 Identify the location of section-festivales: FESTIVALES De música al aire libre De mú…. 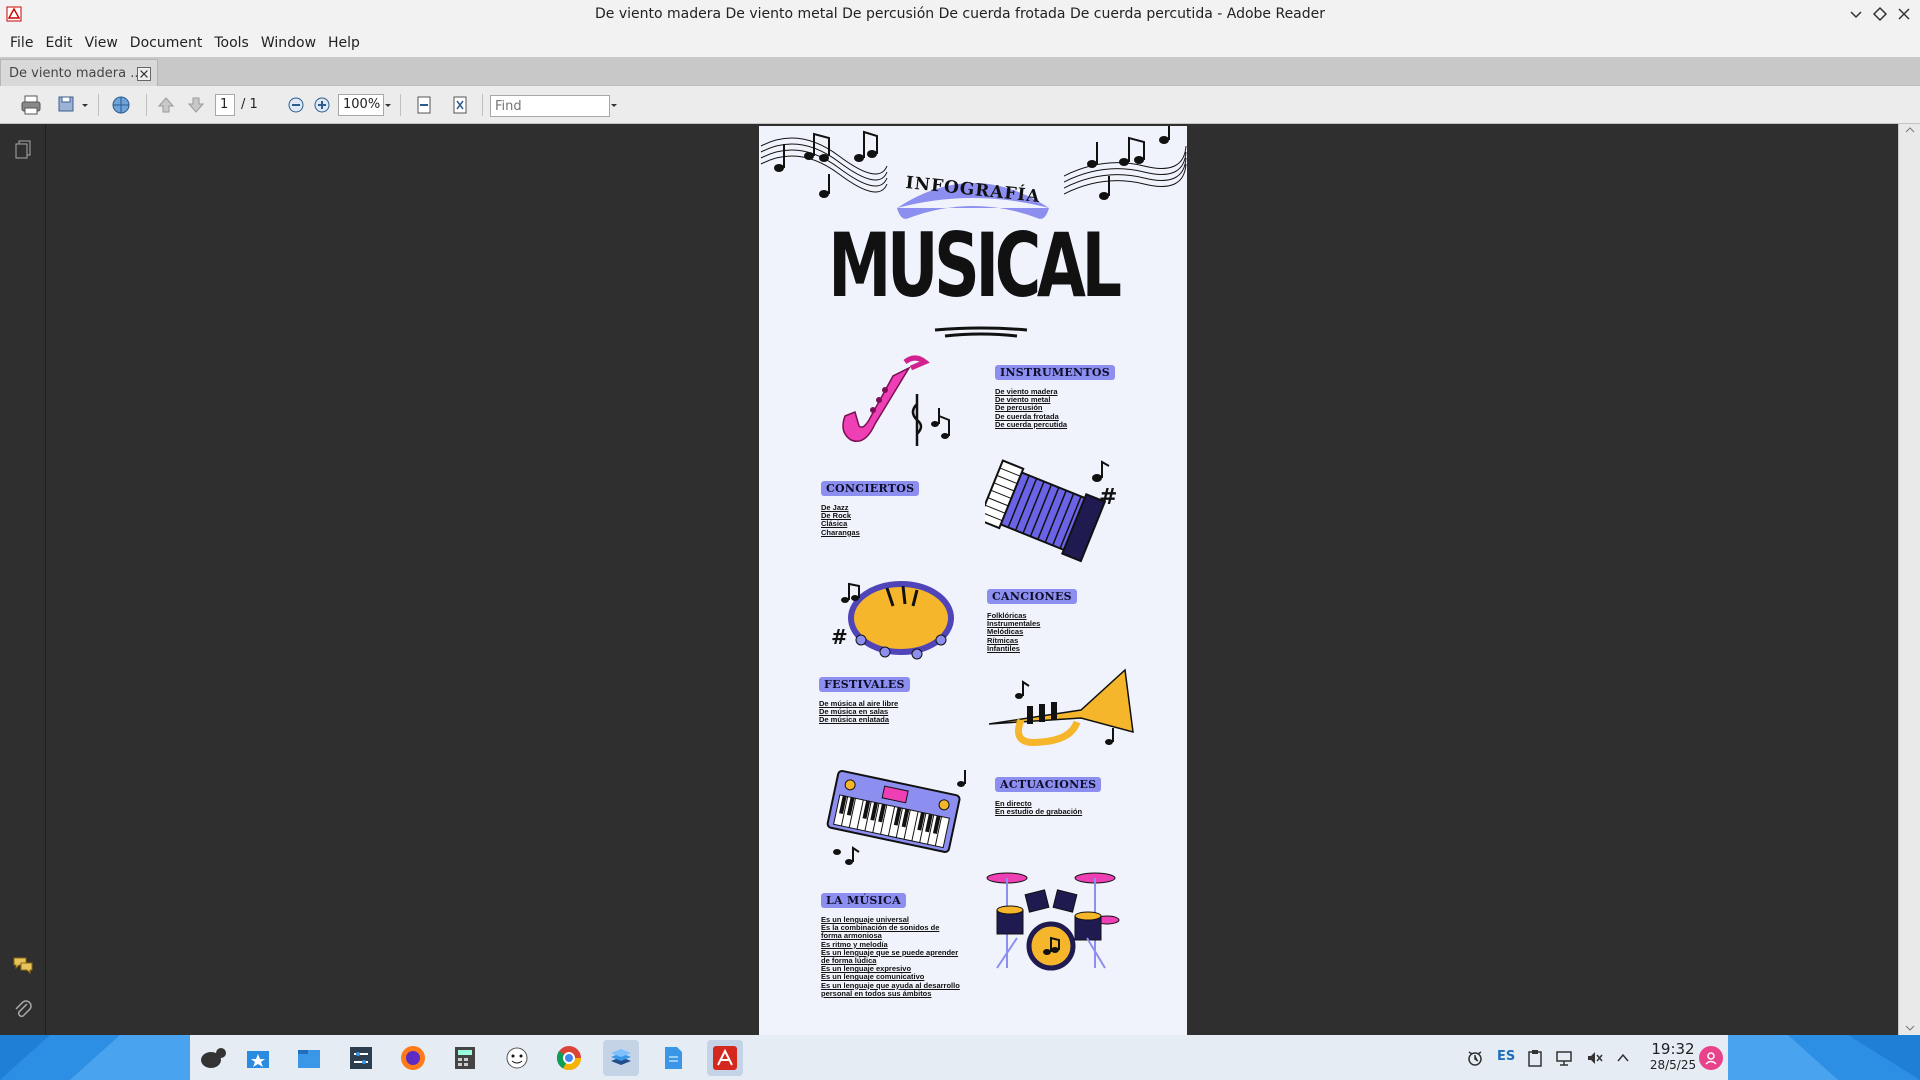
(894, 700).